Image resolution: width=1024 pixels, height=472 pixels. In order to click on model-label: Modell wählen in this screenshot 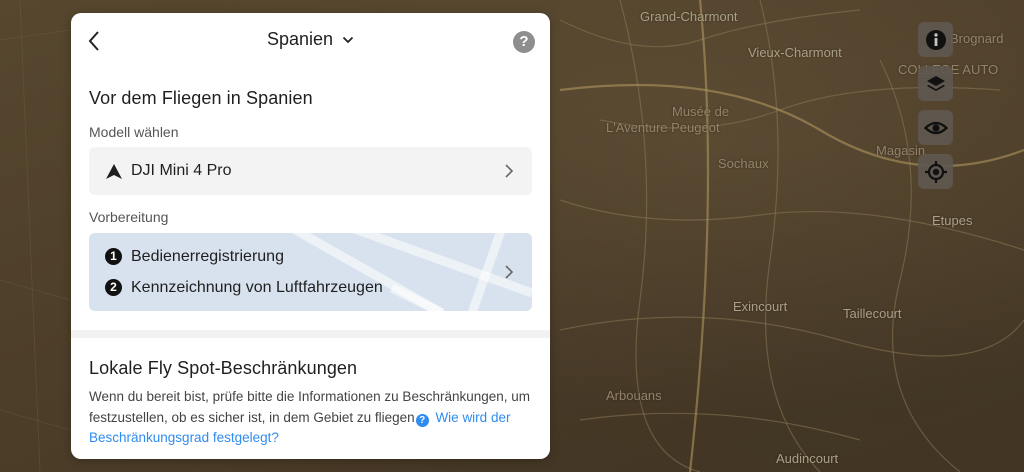, I will do `click(134, 132)`.